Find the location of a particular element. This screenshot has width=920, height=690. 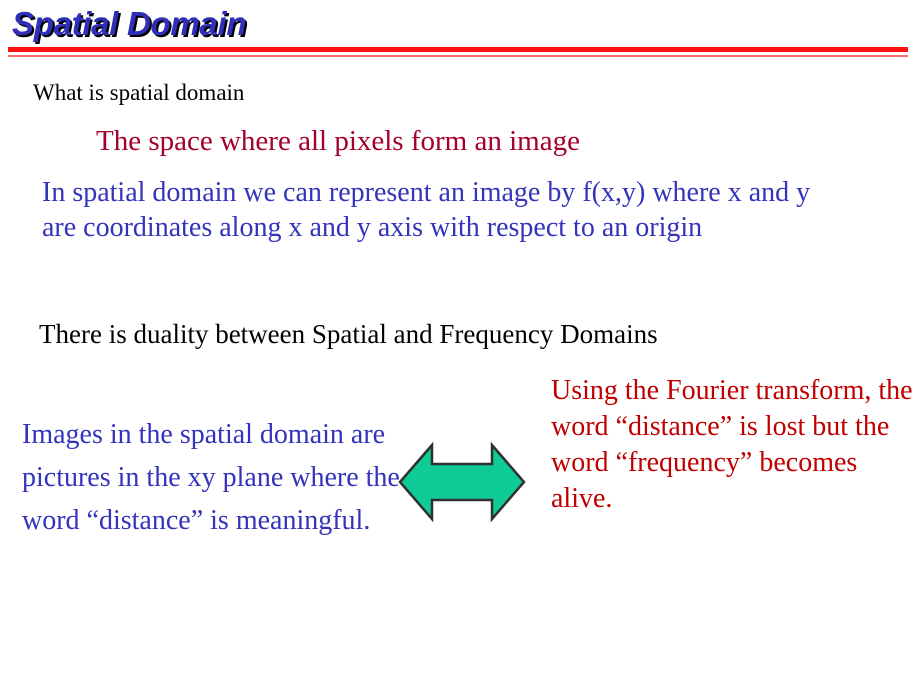

slide-title: Spatial Domain is located at coordinates (129, 23).